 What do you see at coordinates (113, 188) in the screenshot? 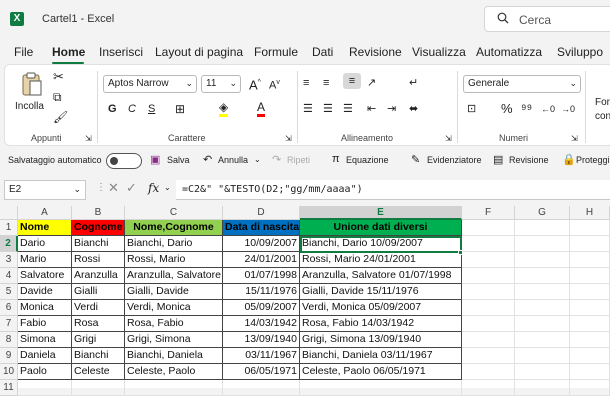
I see `cancel-icon: ✕` at bounding box center [113, 188].